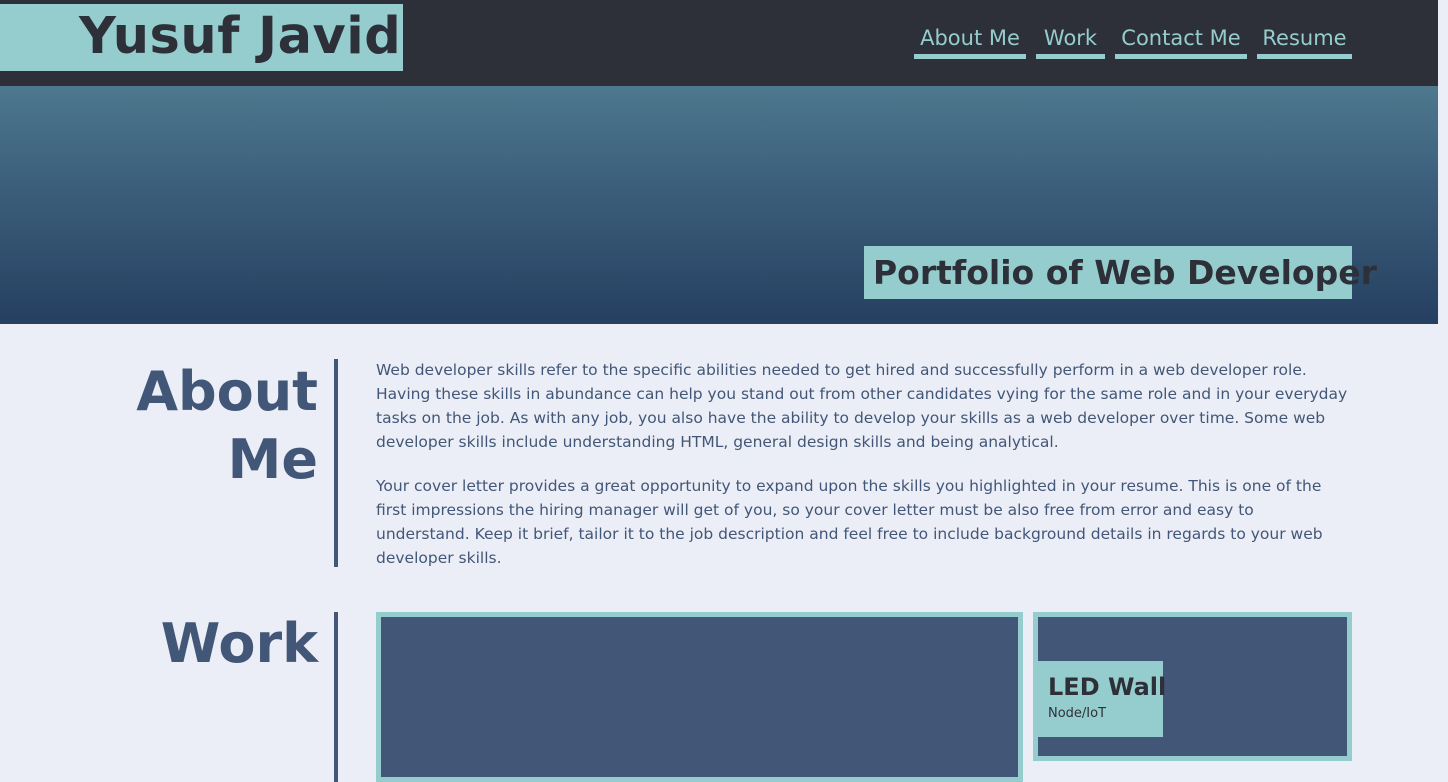 The image size is (1448, 782). I want to click on about-heading: About Me, so click(227, 425).